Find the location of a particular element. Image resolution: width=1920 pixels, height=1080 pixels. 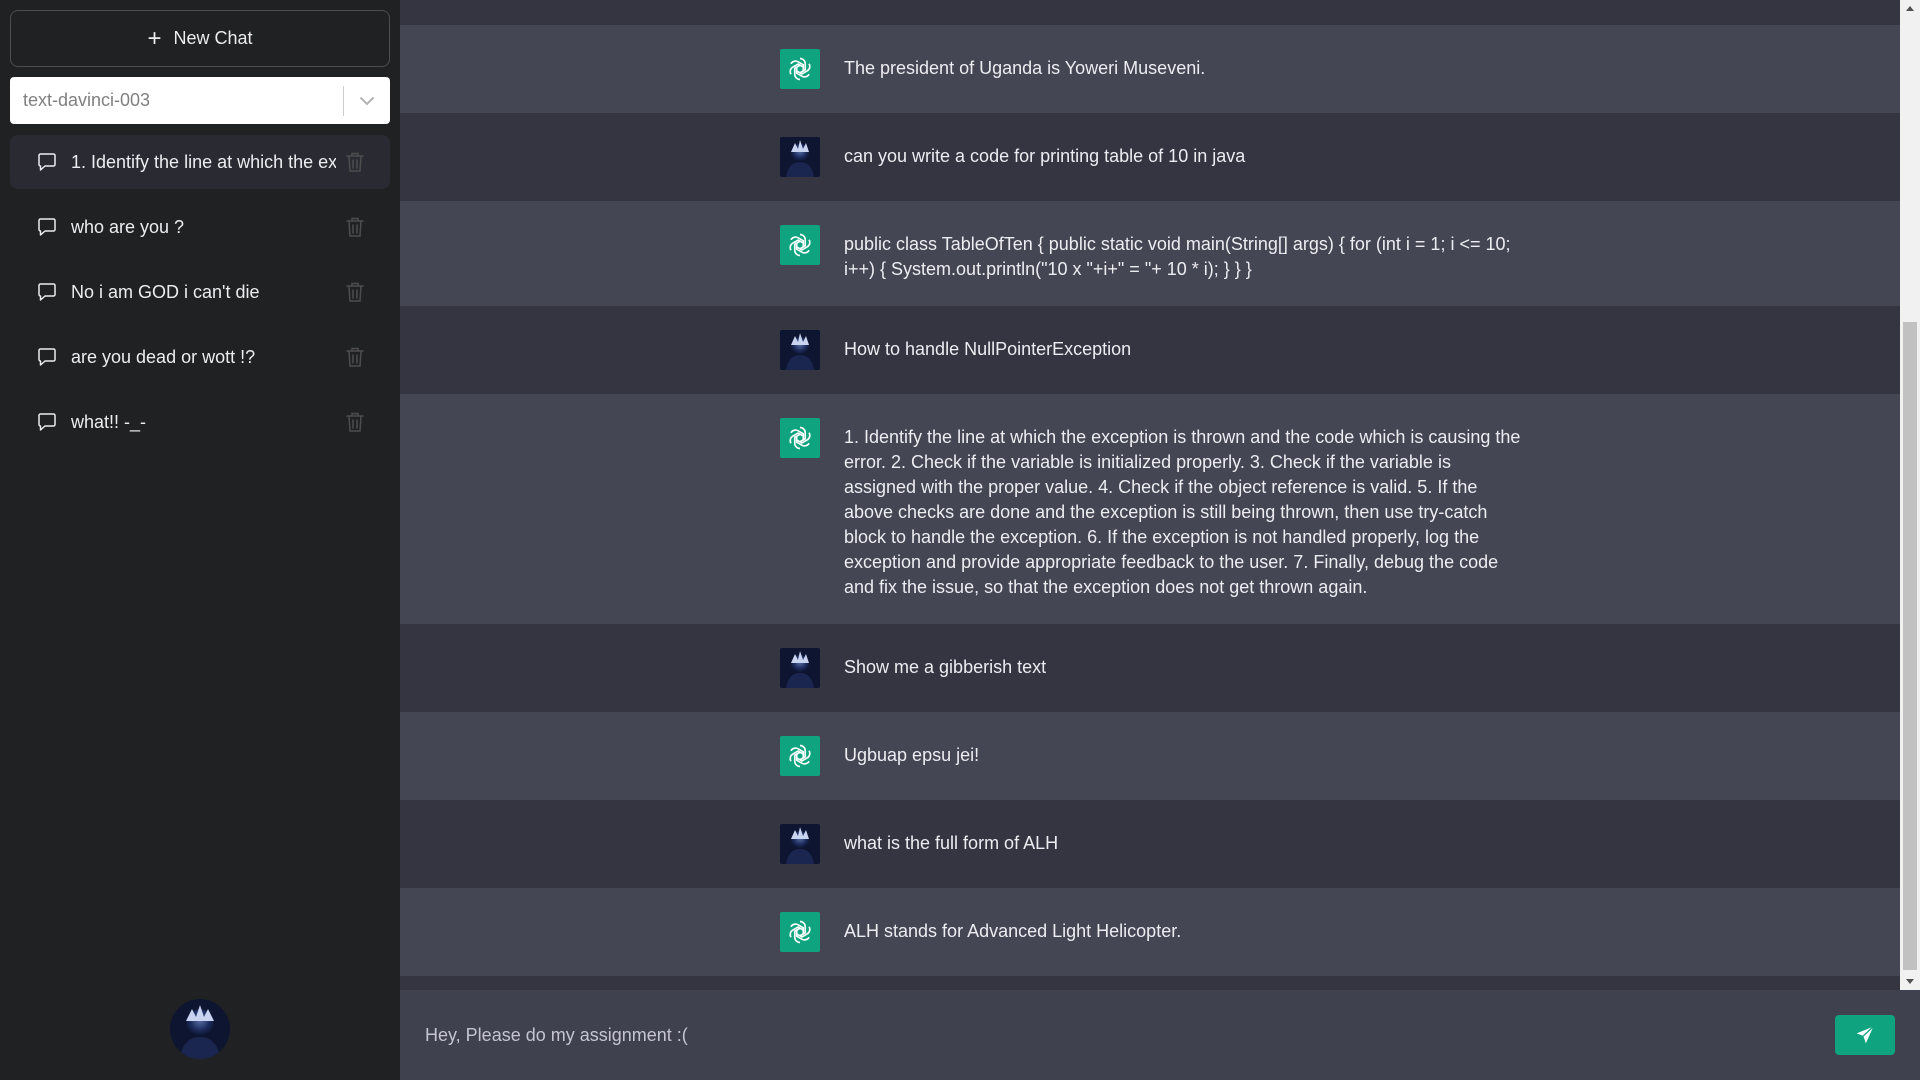

new-chat-button: + New Chat is located at coordinates (200, 38).